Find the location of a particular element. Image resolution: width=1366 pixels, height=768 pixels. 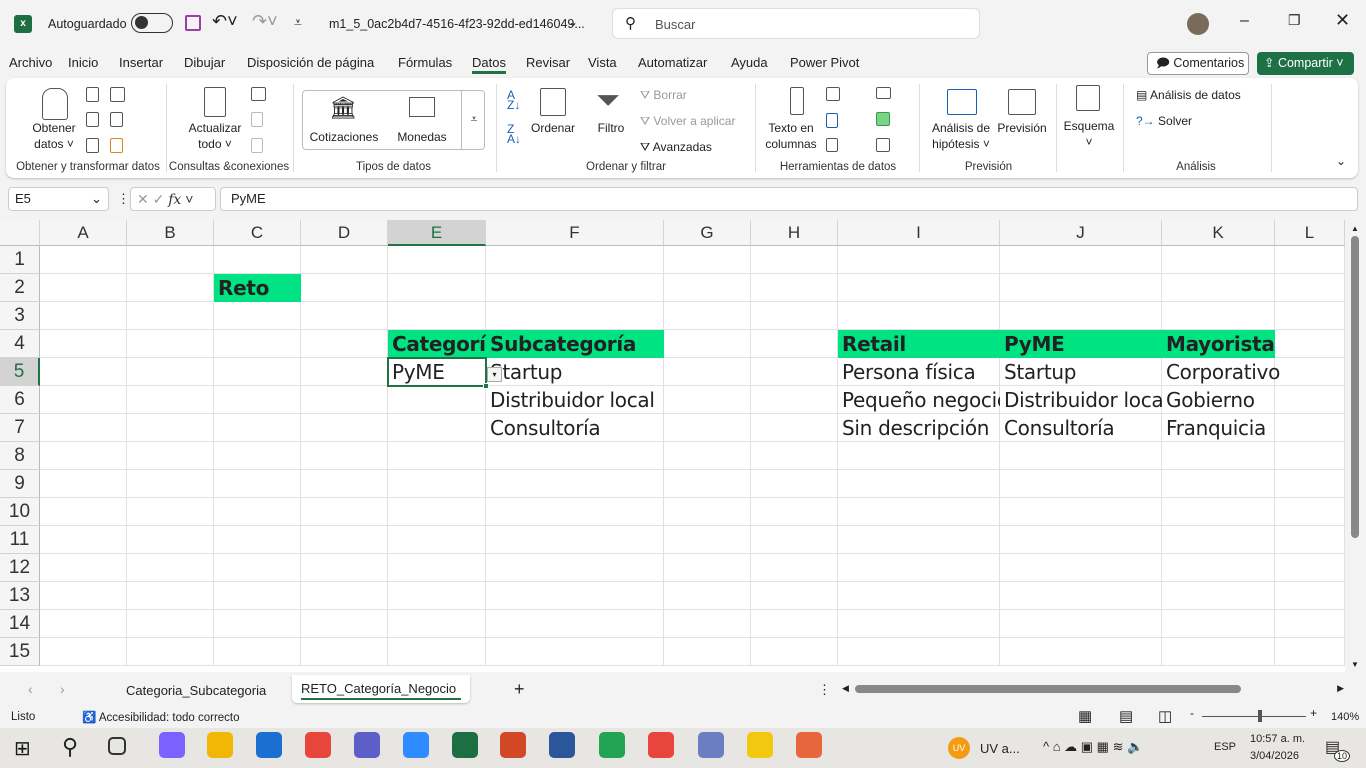

cell-B7 is located at coordinates (170, 428).